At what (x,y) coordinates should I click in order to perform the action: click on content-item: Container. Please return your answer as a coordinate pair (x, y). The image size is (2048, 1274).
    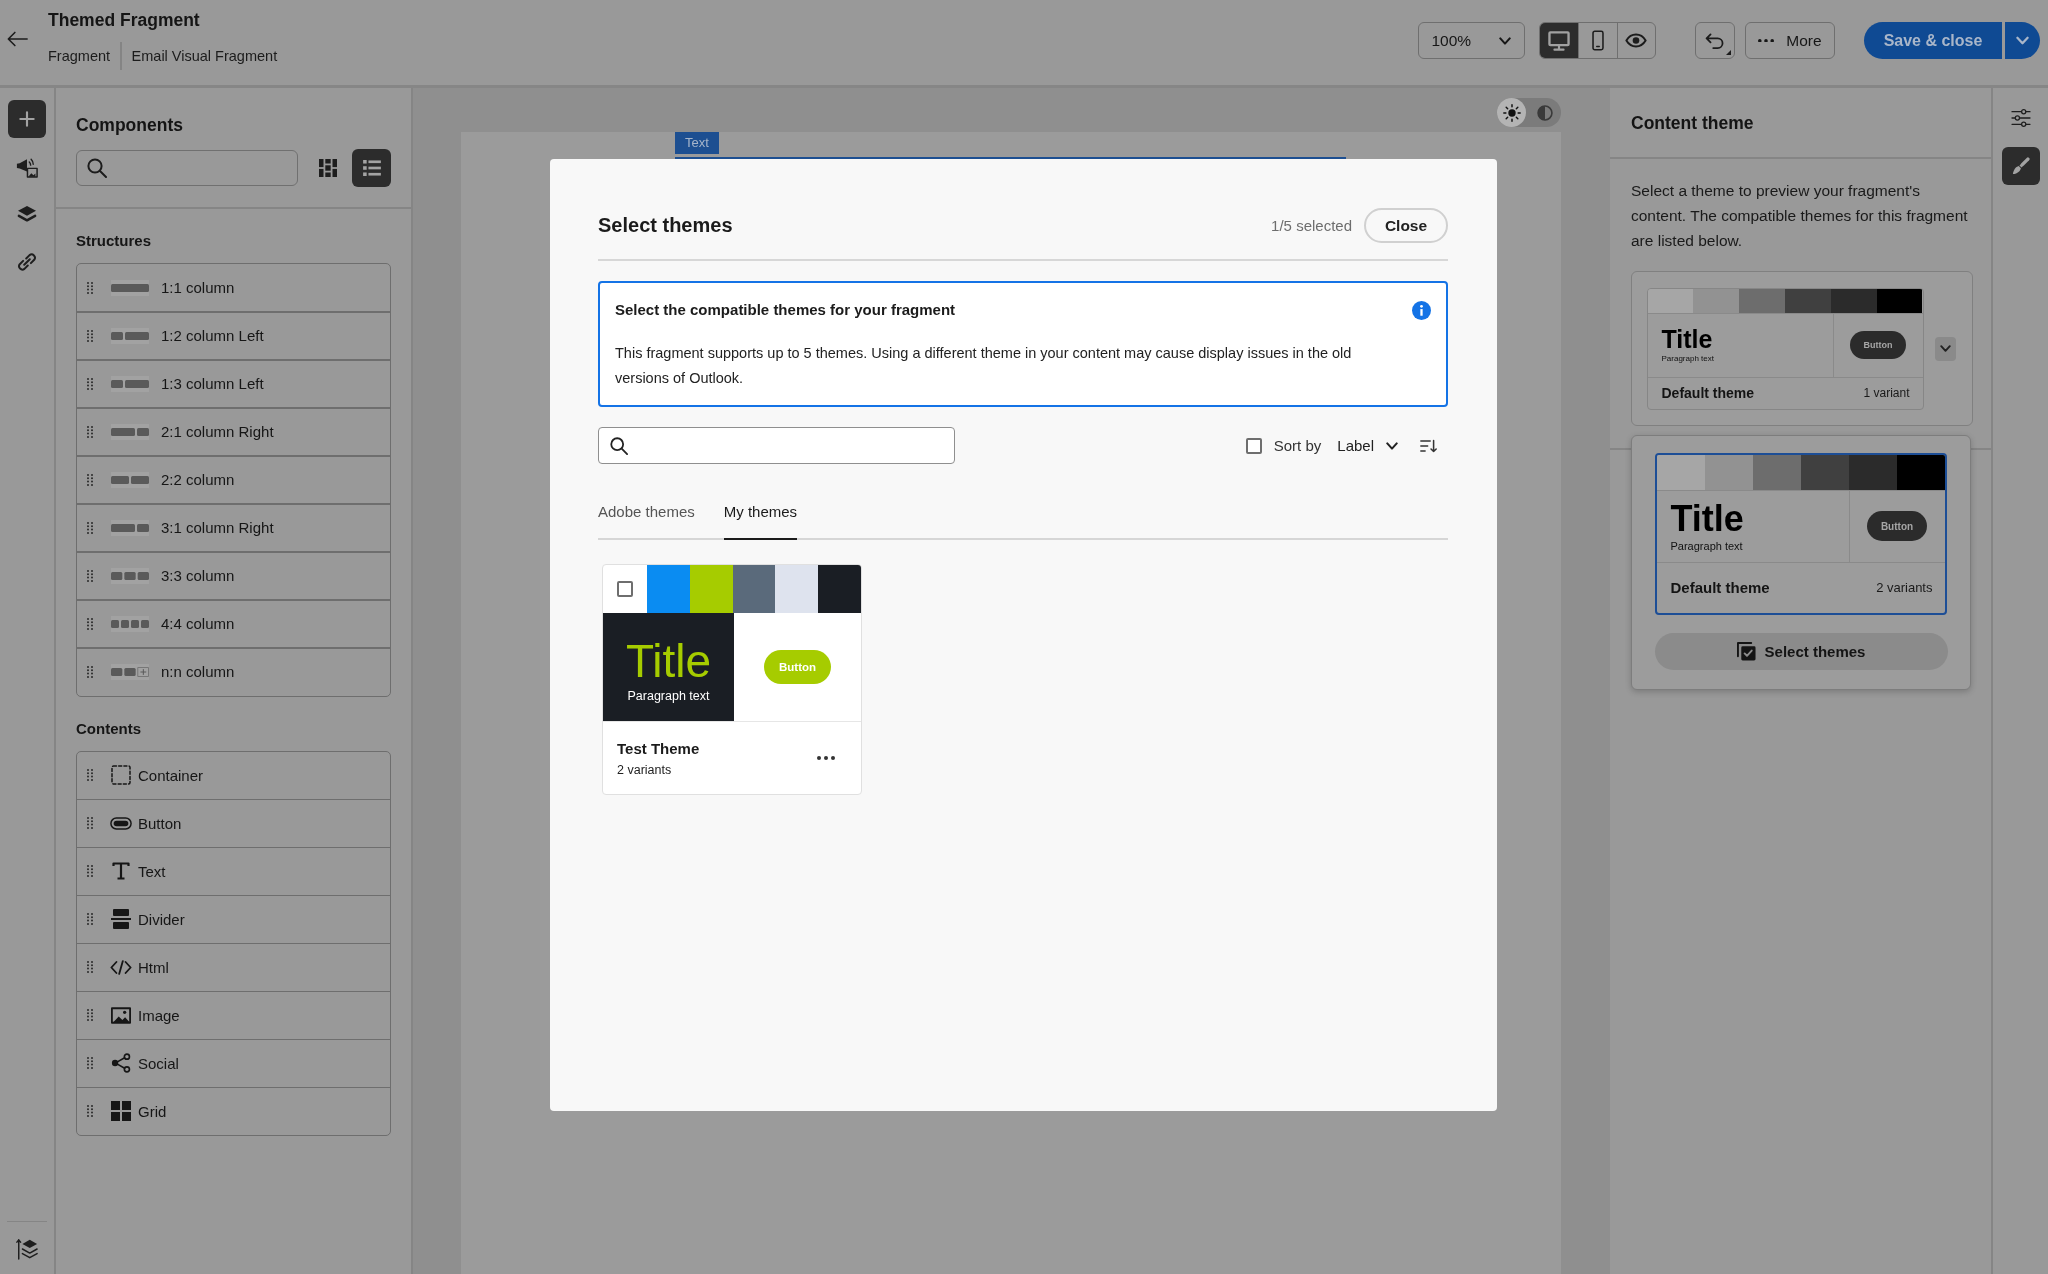
    Looking at the image, I should click on (233, 775).